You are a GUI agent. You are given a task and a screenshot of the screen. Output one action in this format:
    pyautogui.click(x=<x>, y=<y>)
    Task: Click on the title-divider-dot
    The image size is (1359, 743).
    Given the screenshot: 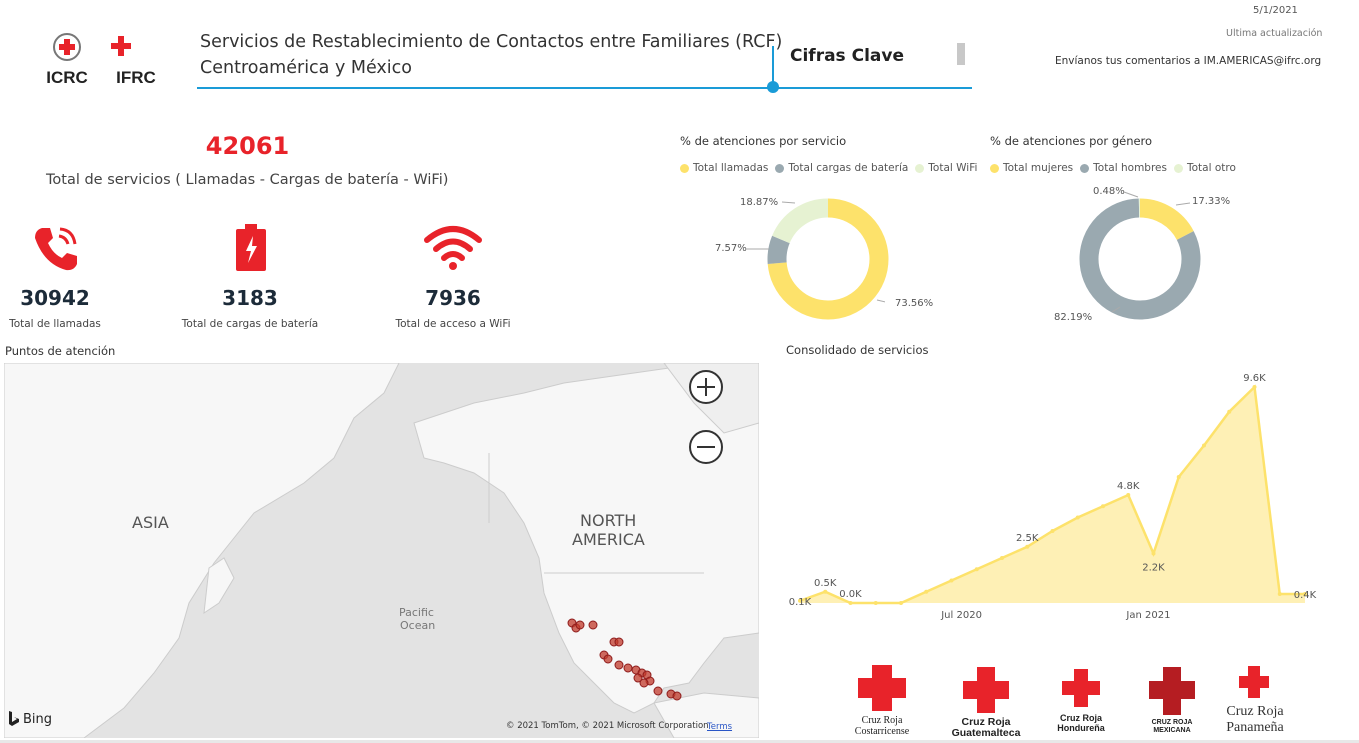 What is the action you would take?
    pyautogui.click(x=773, y=87)
    